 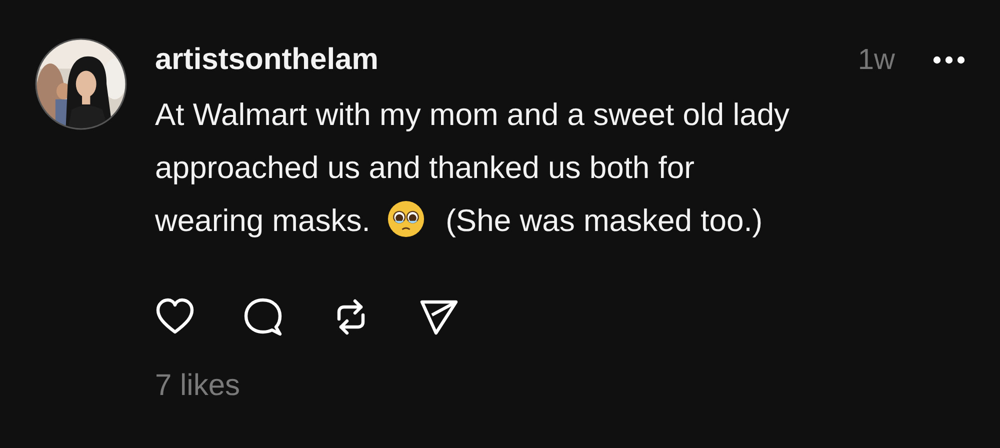 I want to click on post-text: approached us and thanked us both for, so click(x=424, y=167).